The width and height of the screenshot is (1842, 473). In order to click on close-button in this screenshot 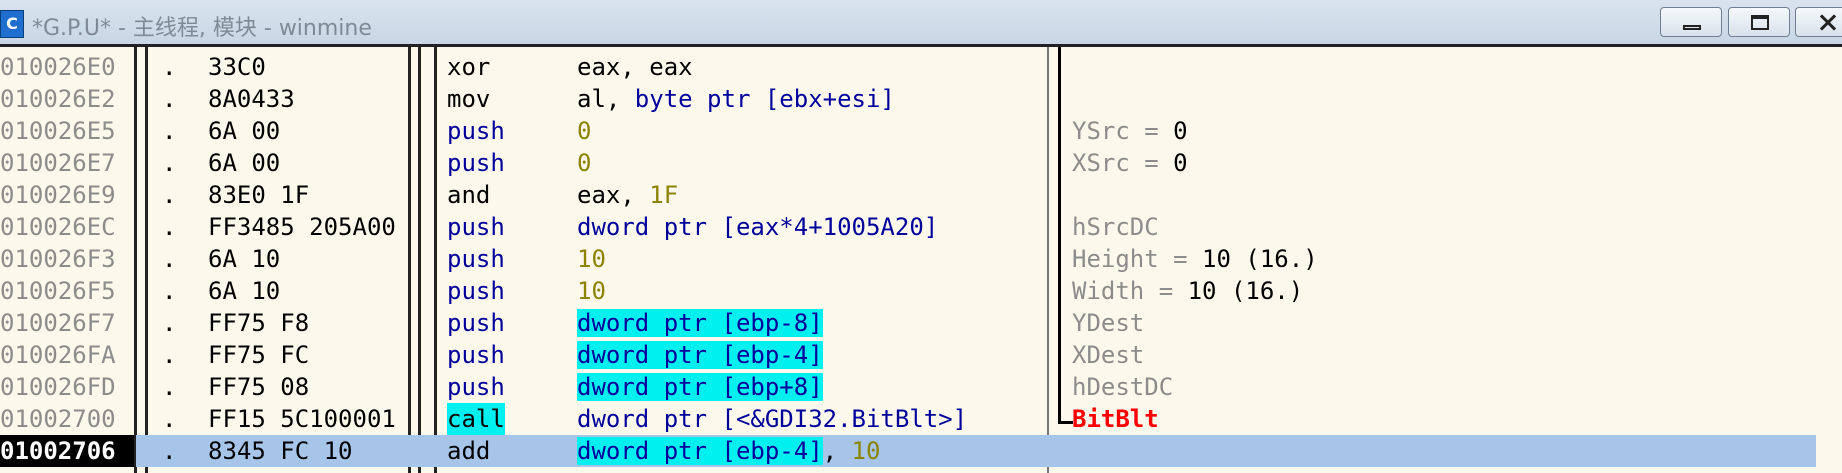, I will do `click(1818, 22)`.